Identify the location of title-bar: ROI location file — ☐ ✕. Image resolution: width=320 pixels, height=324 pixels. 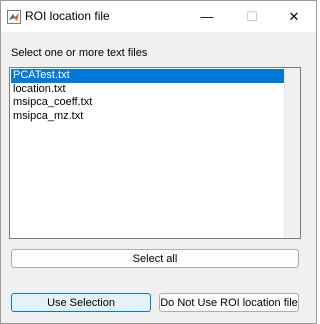
(158, 16).